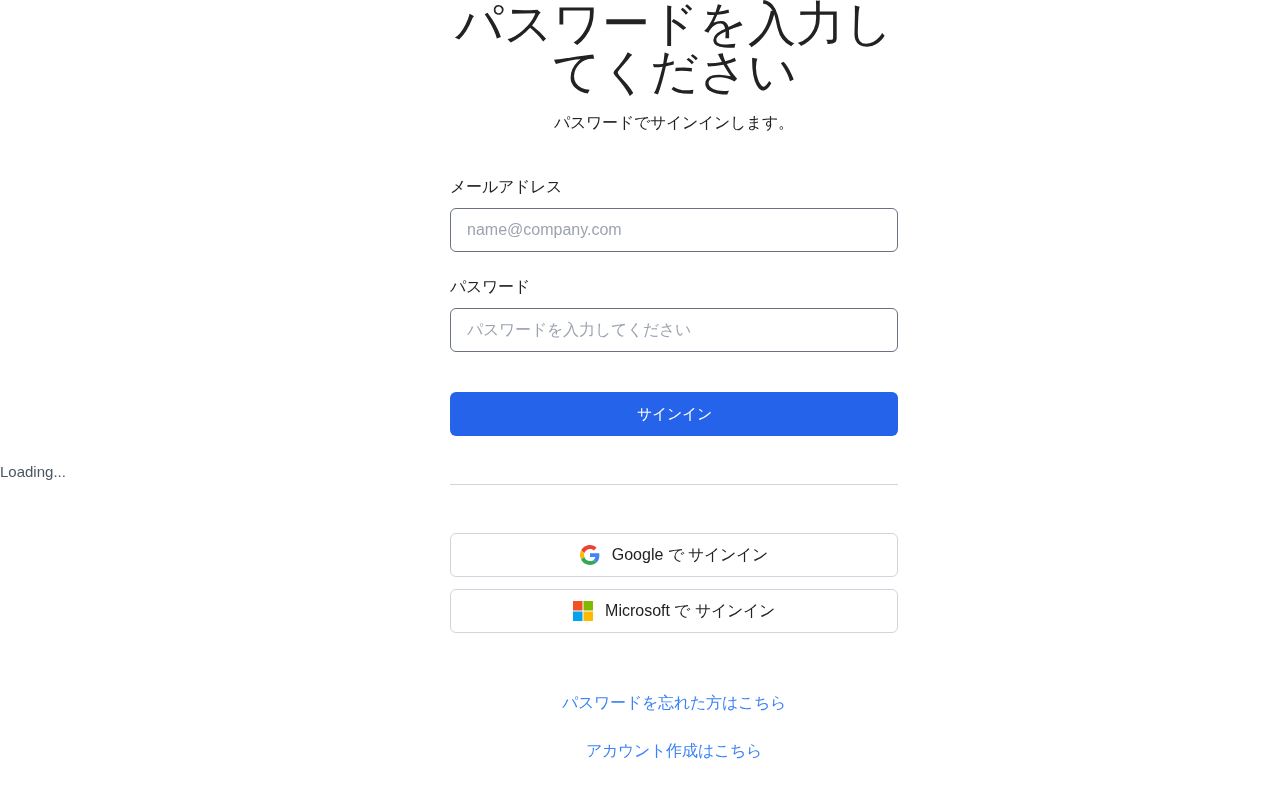 This screenshot has height=800, width=1280. I want to click on subtitle: パスワードでサインインします。, so click(674, 123).